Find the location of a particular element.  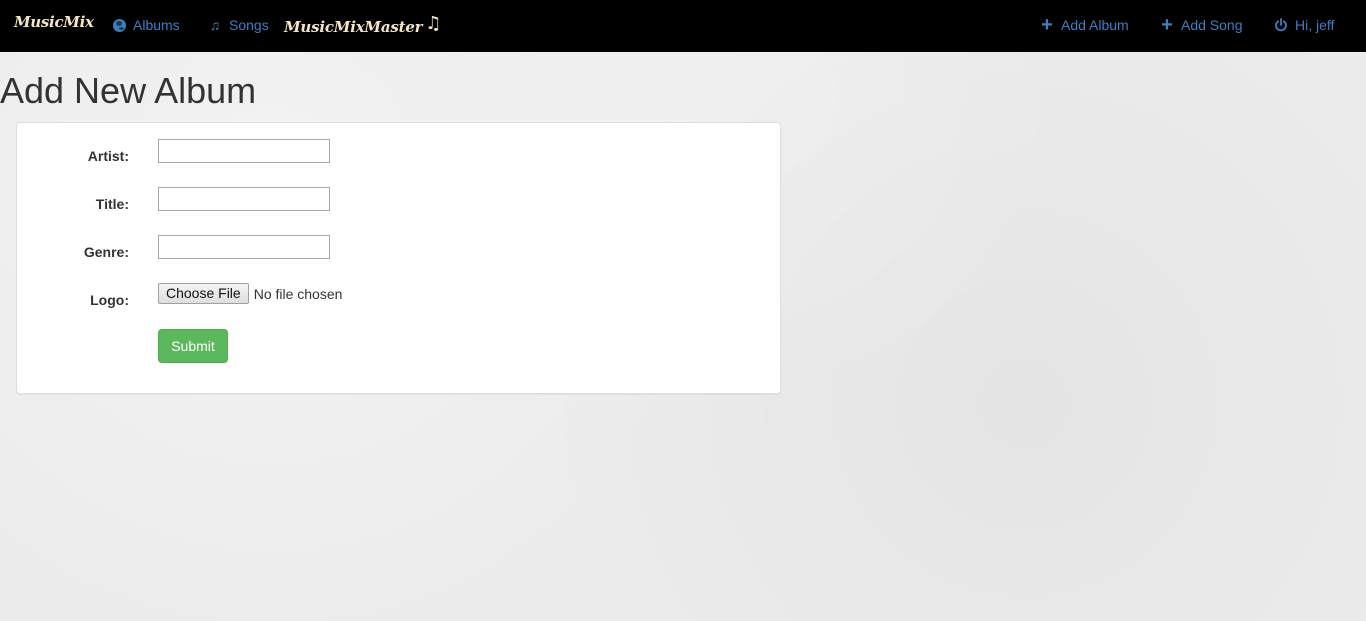

nav-add-song-link: + Add Song is located at coordinates (1201, 25).